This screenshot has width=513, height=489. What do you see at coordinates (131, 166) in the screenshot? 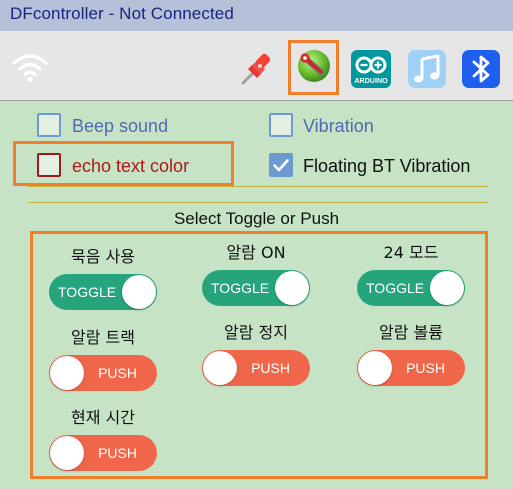
I see `echo-text-color-label: echo text color` at bounding box center [131, 166].